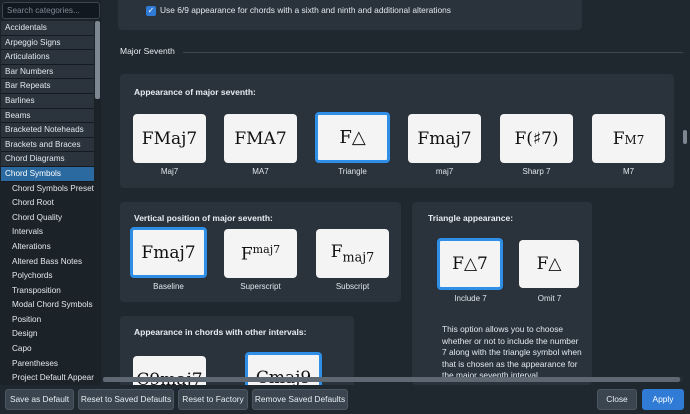 Image resolution: width=690 pixels, height=414 pixels. I want to click on category-scrollbar-thumb, so click(97, 60).